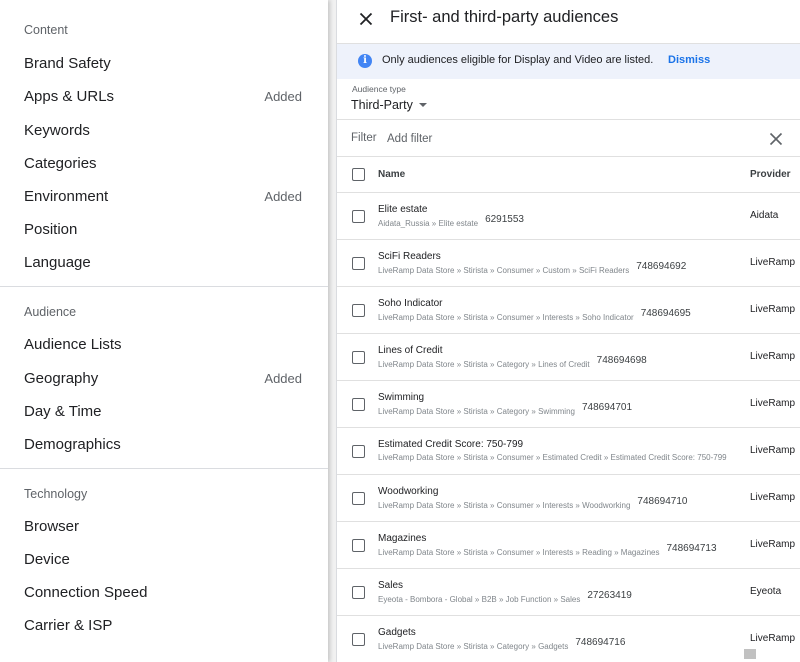 This screenshot has height=662, width=800. Describe the element at coordinates (164, 592) in the screenshot. I see `menu-item-connection-speed: Connection Speed` at that location.